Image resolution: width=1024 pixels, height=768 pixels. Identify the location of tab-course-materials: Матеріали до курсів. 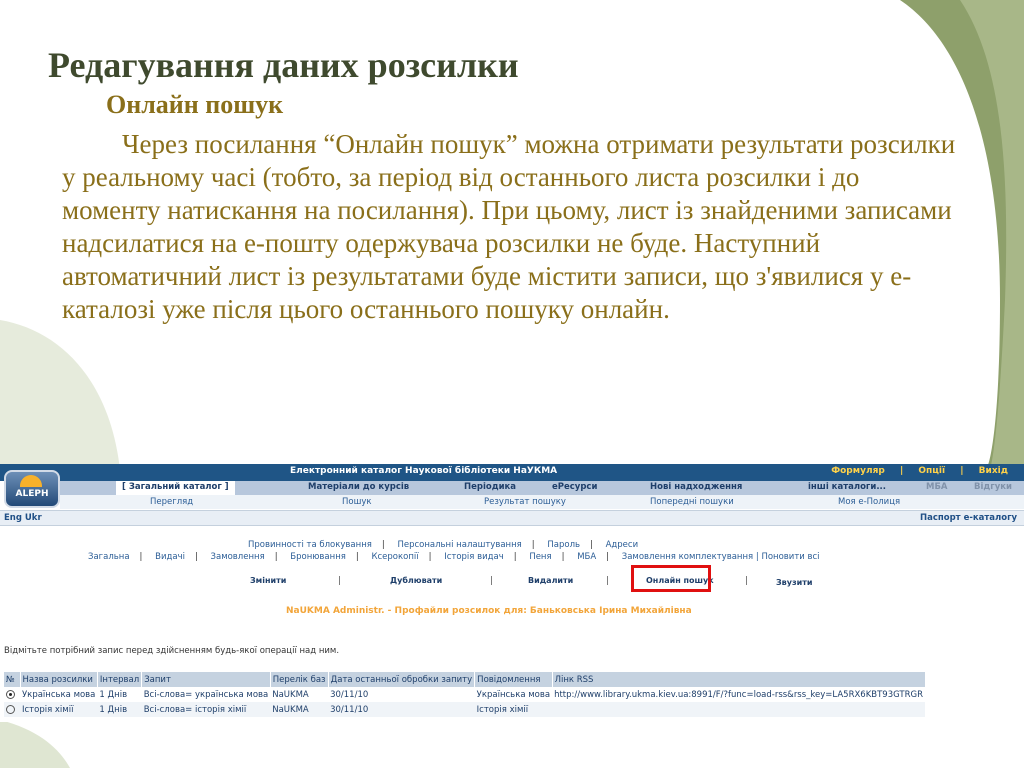
(358, 487).